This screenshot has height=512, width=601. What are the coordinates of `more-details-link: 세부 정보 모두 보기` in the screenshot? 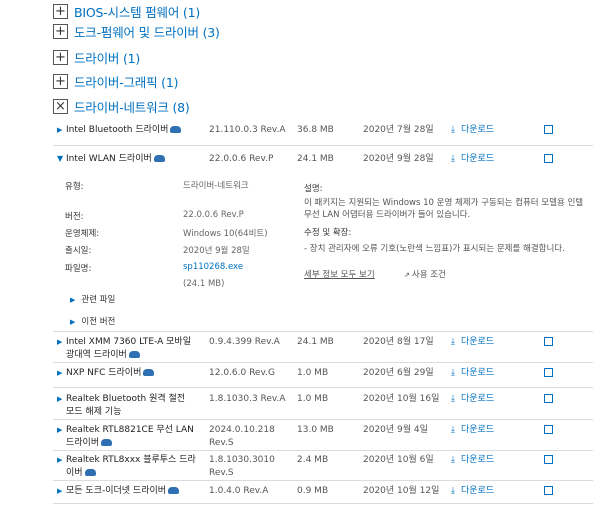 It's located at (339, 275).